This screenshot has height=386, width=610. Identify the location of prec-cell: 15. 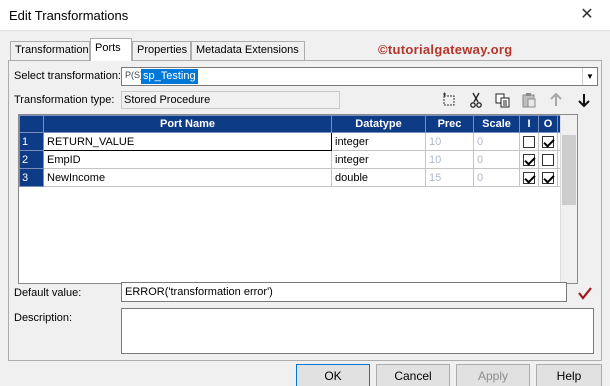
(449, 177).